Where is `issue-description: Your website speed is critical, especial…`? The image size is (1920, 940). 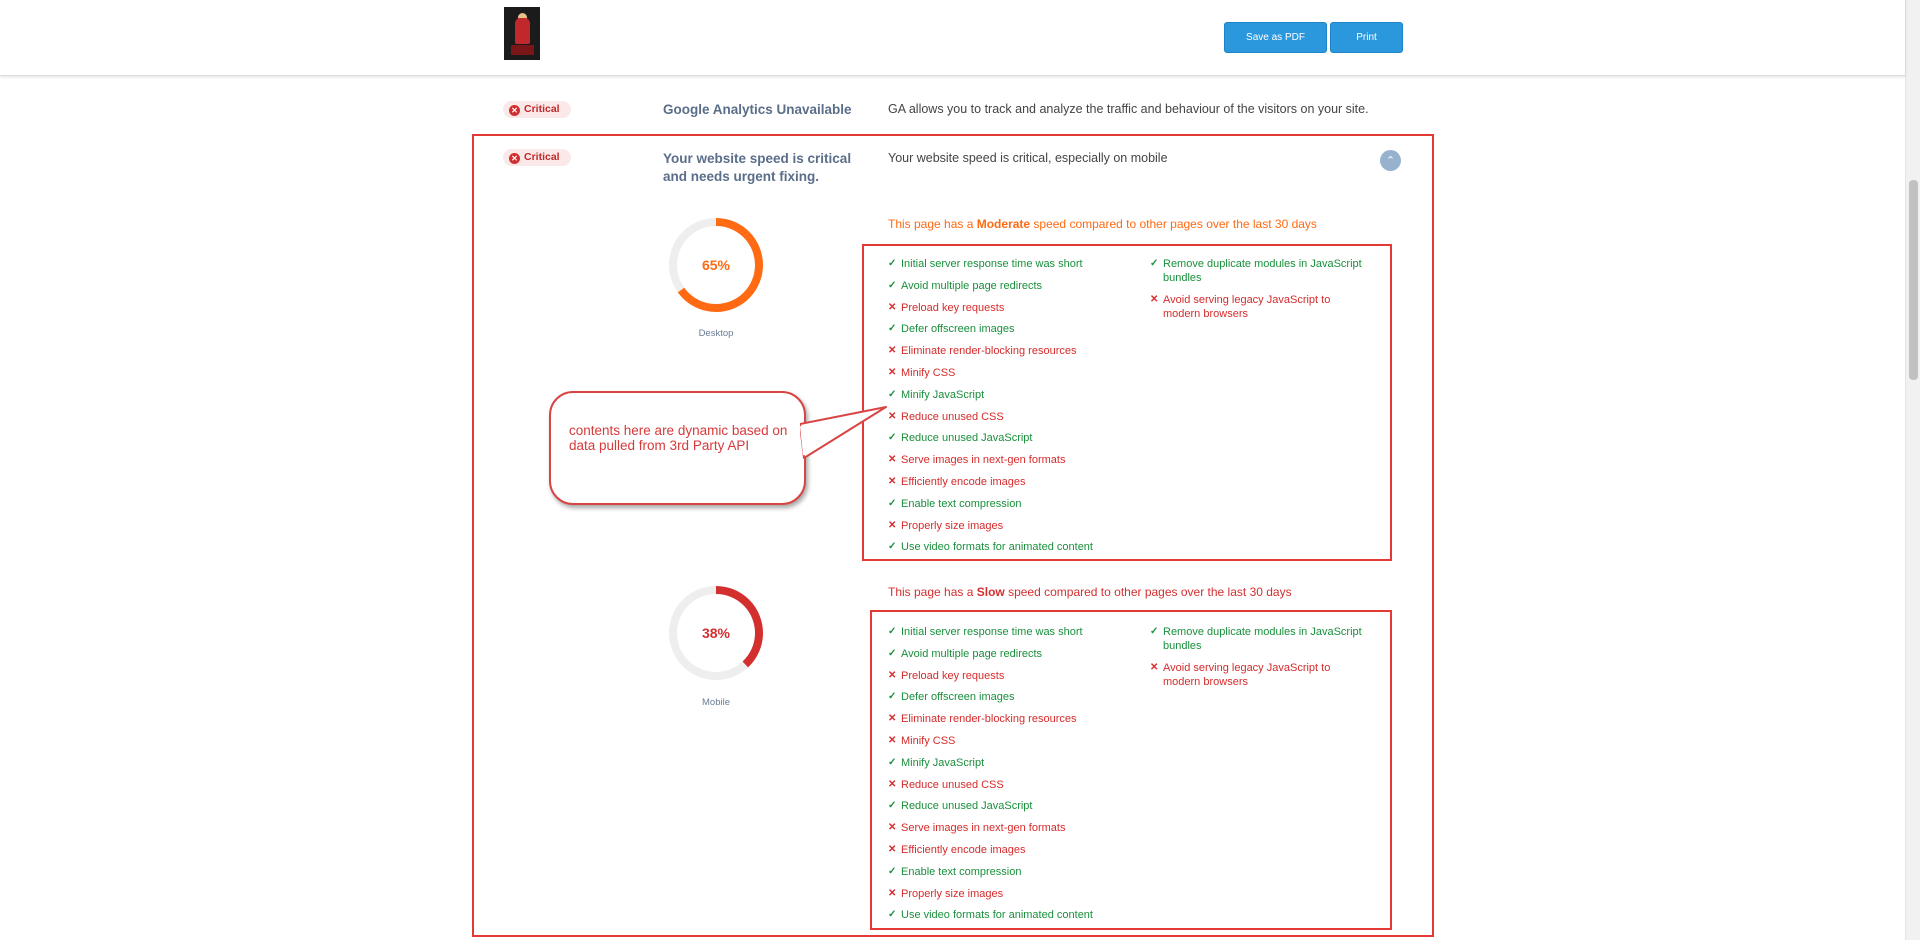 issue-description: Your website speed is critical, especial… is located at coordinates (1028, 158).